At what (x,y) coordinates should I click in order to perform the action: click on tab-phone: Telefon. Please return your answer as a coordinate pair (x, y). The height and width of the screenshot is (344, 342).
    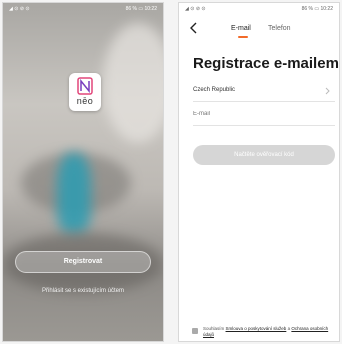
    Looking at the image, I should click on (279, 28).